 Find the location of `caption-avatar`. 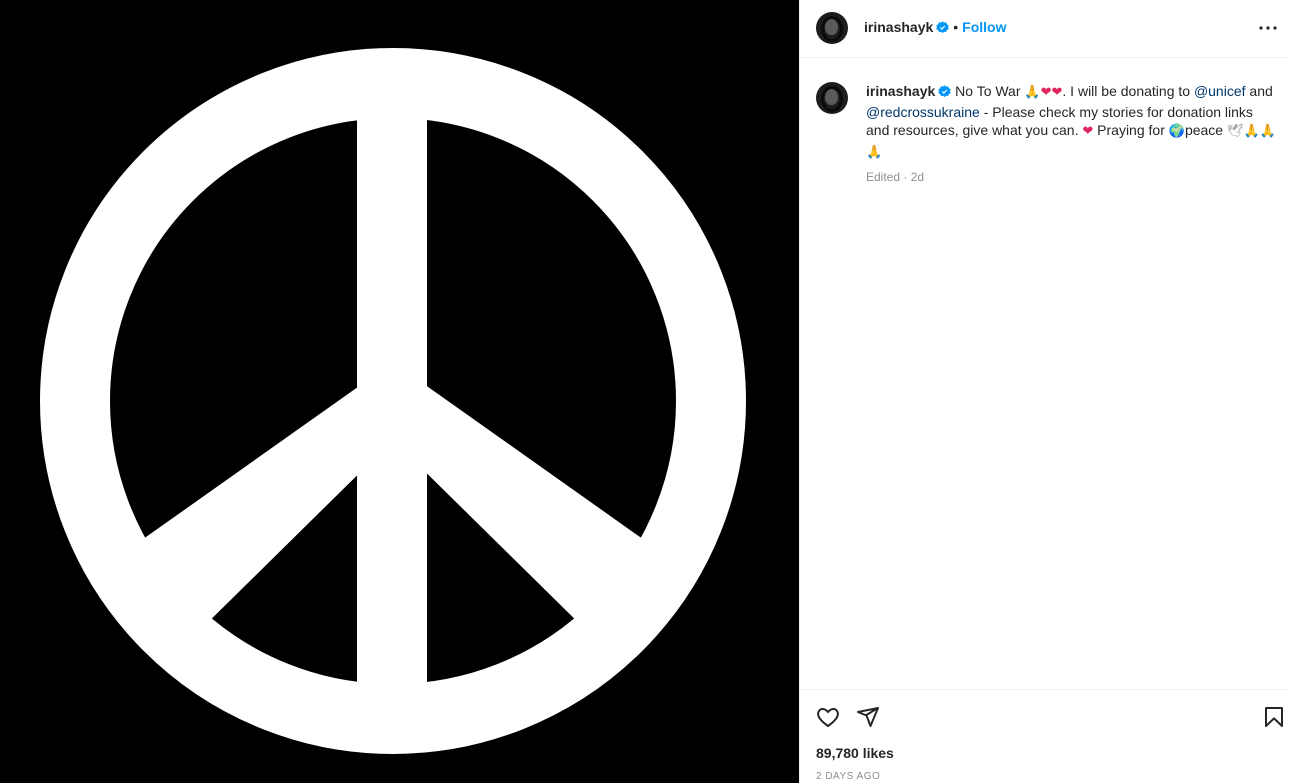

caption-avatar is located at coordinates (832, 98).